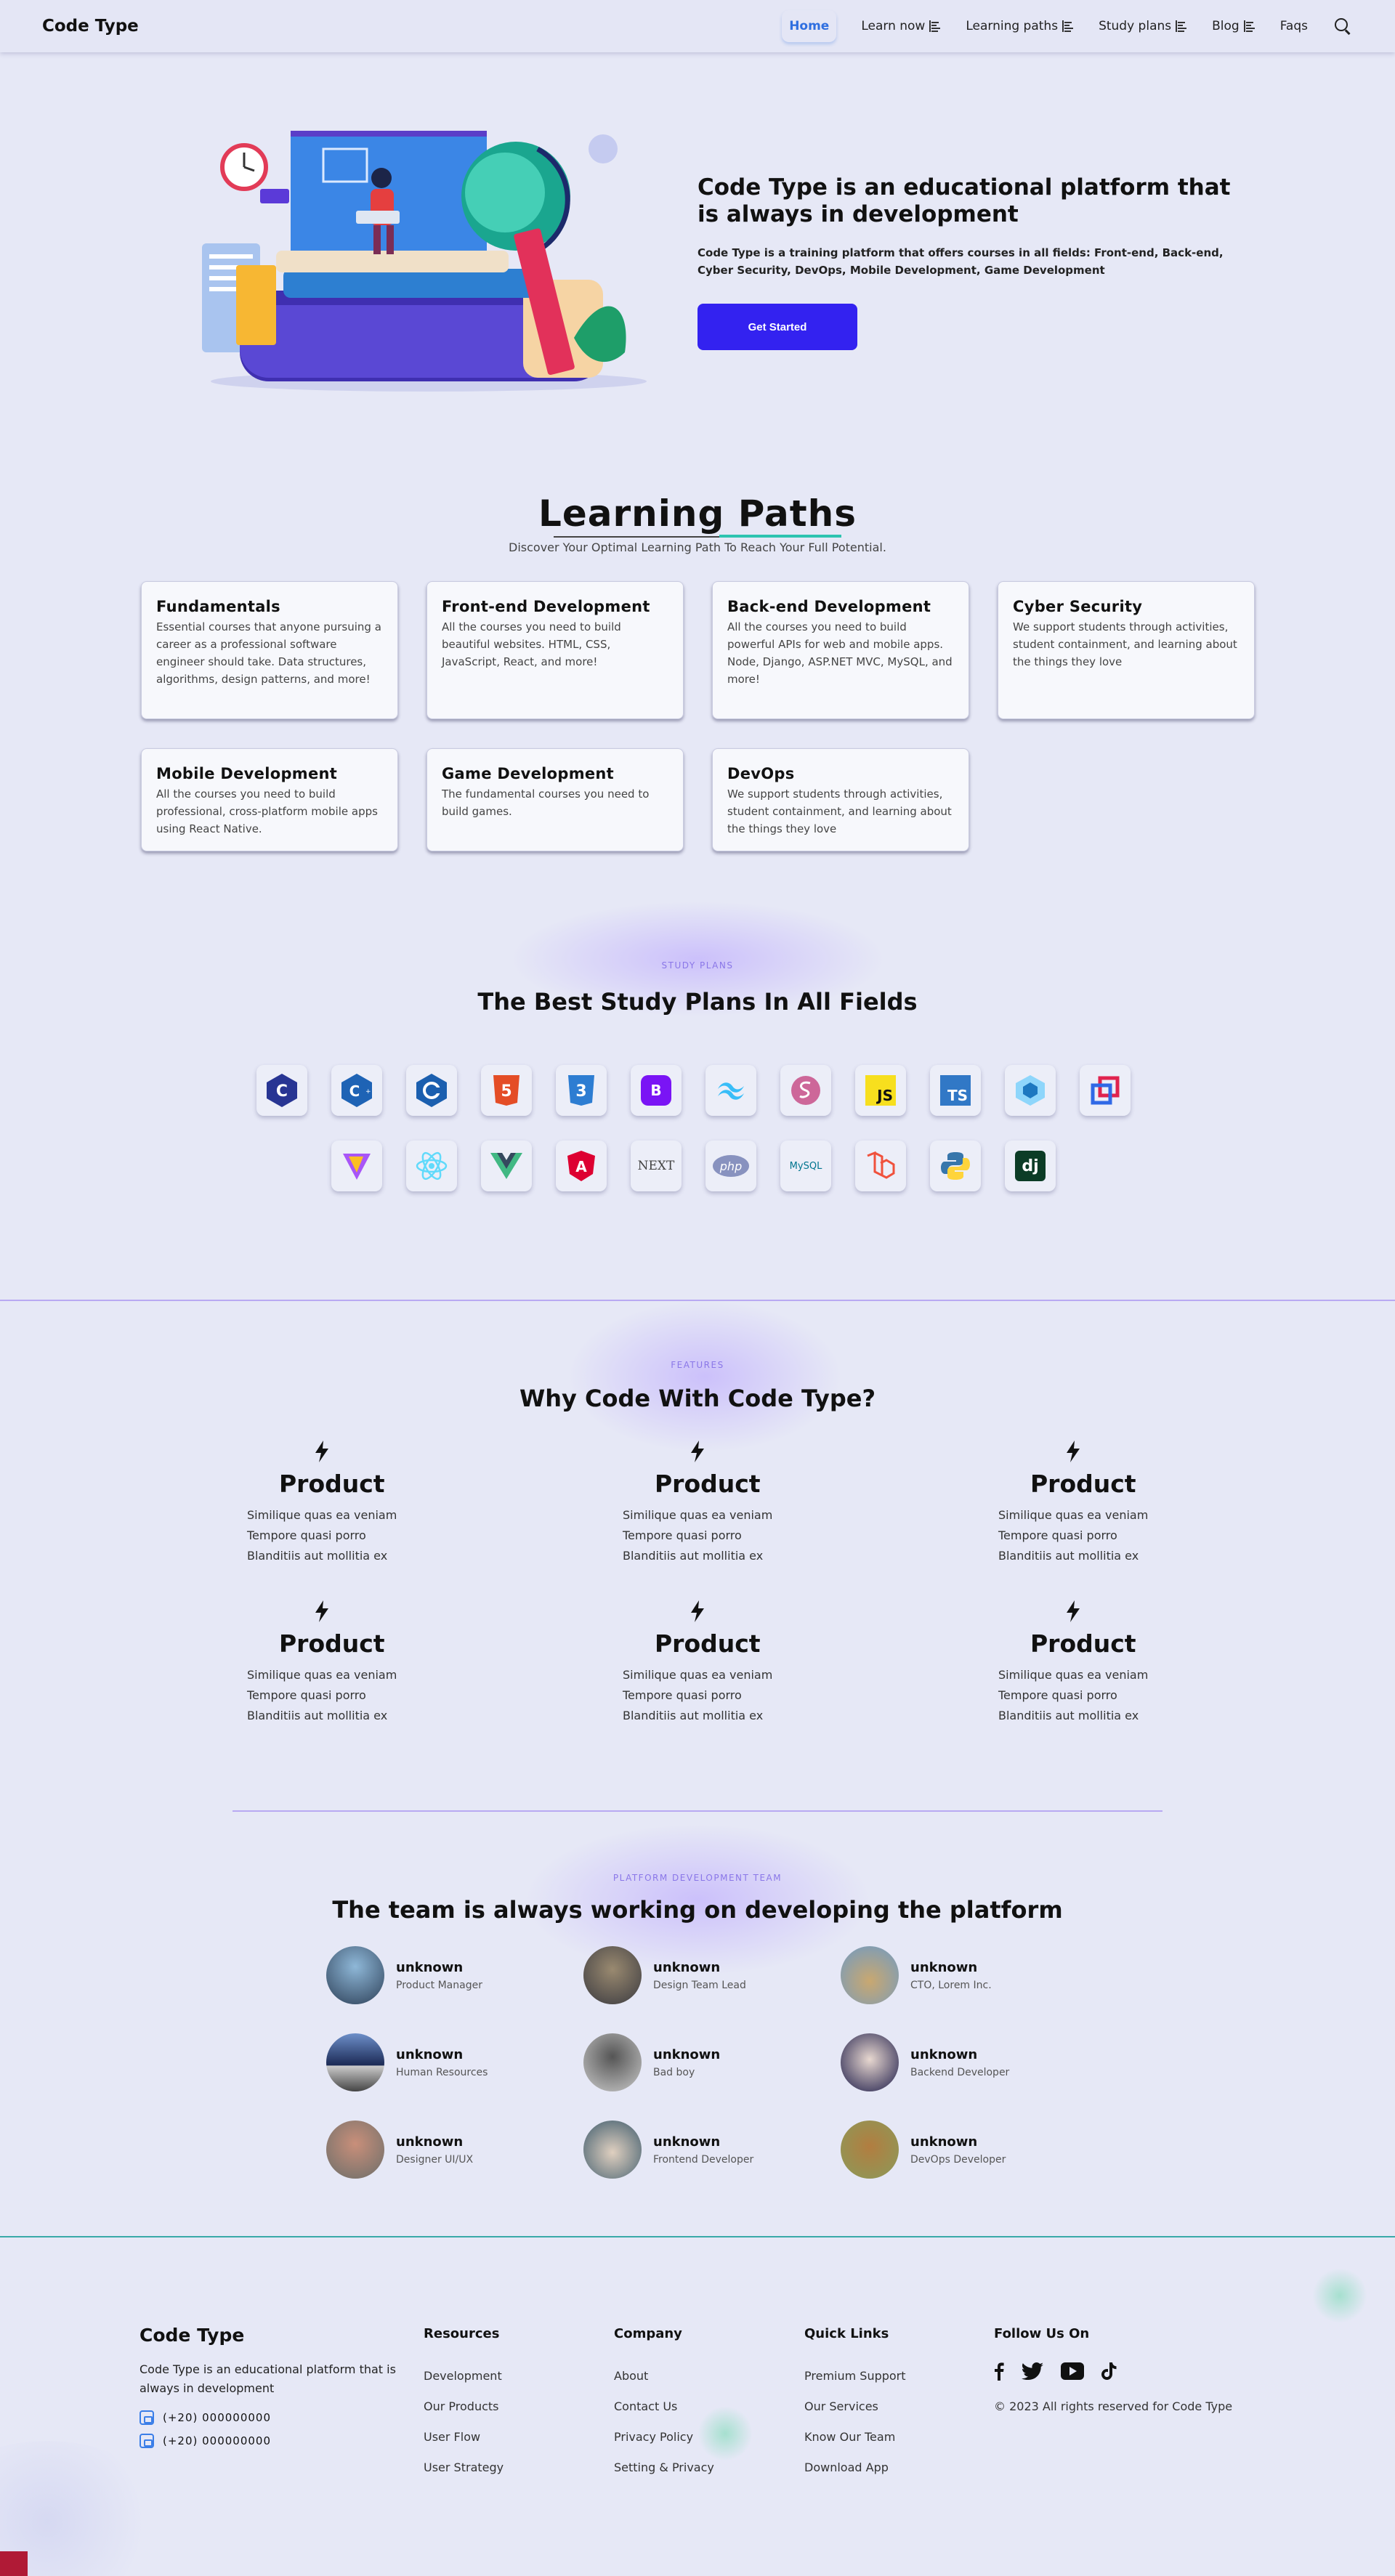 The width and height of the screenshot is (1395, 2576). What do you see at coordinates (1106, 1090) in the screenshot?
I see `redux-icon` at bounding box center [1106, 1090].